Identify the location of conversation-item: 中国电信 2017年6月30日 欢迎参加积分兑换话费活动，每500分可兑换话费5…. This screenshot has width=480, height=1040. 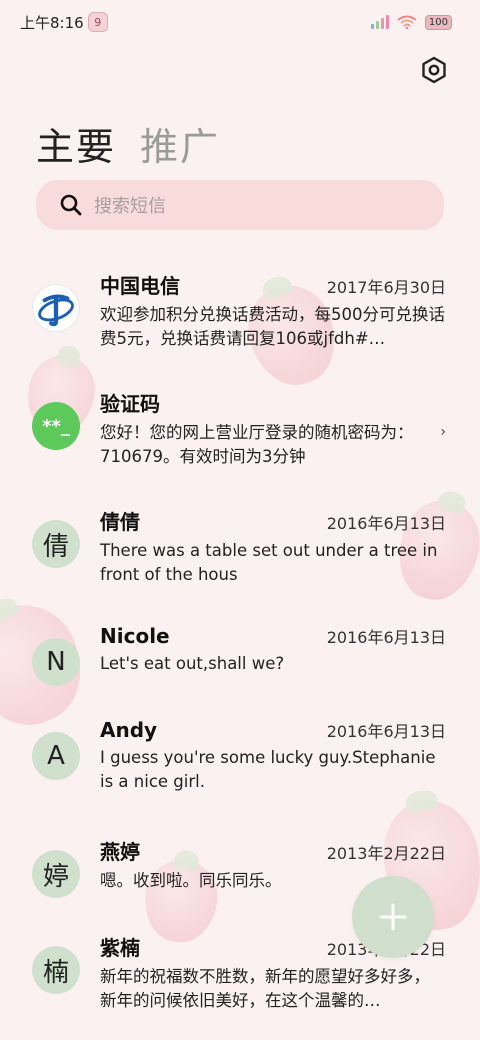
(240, 329).